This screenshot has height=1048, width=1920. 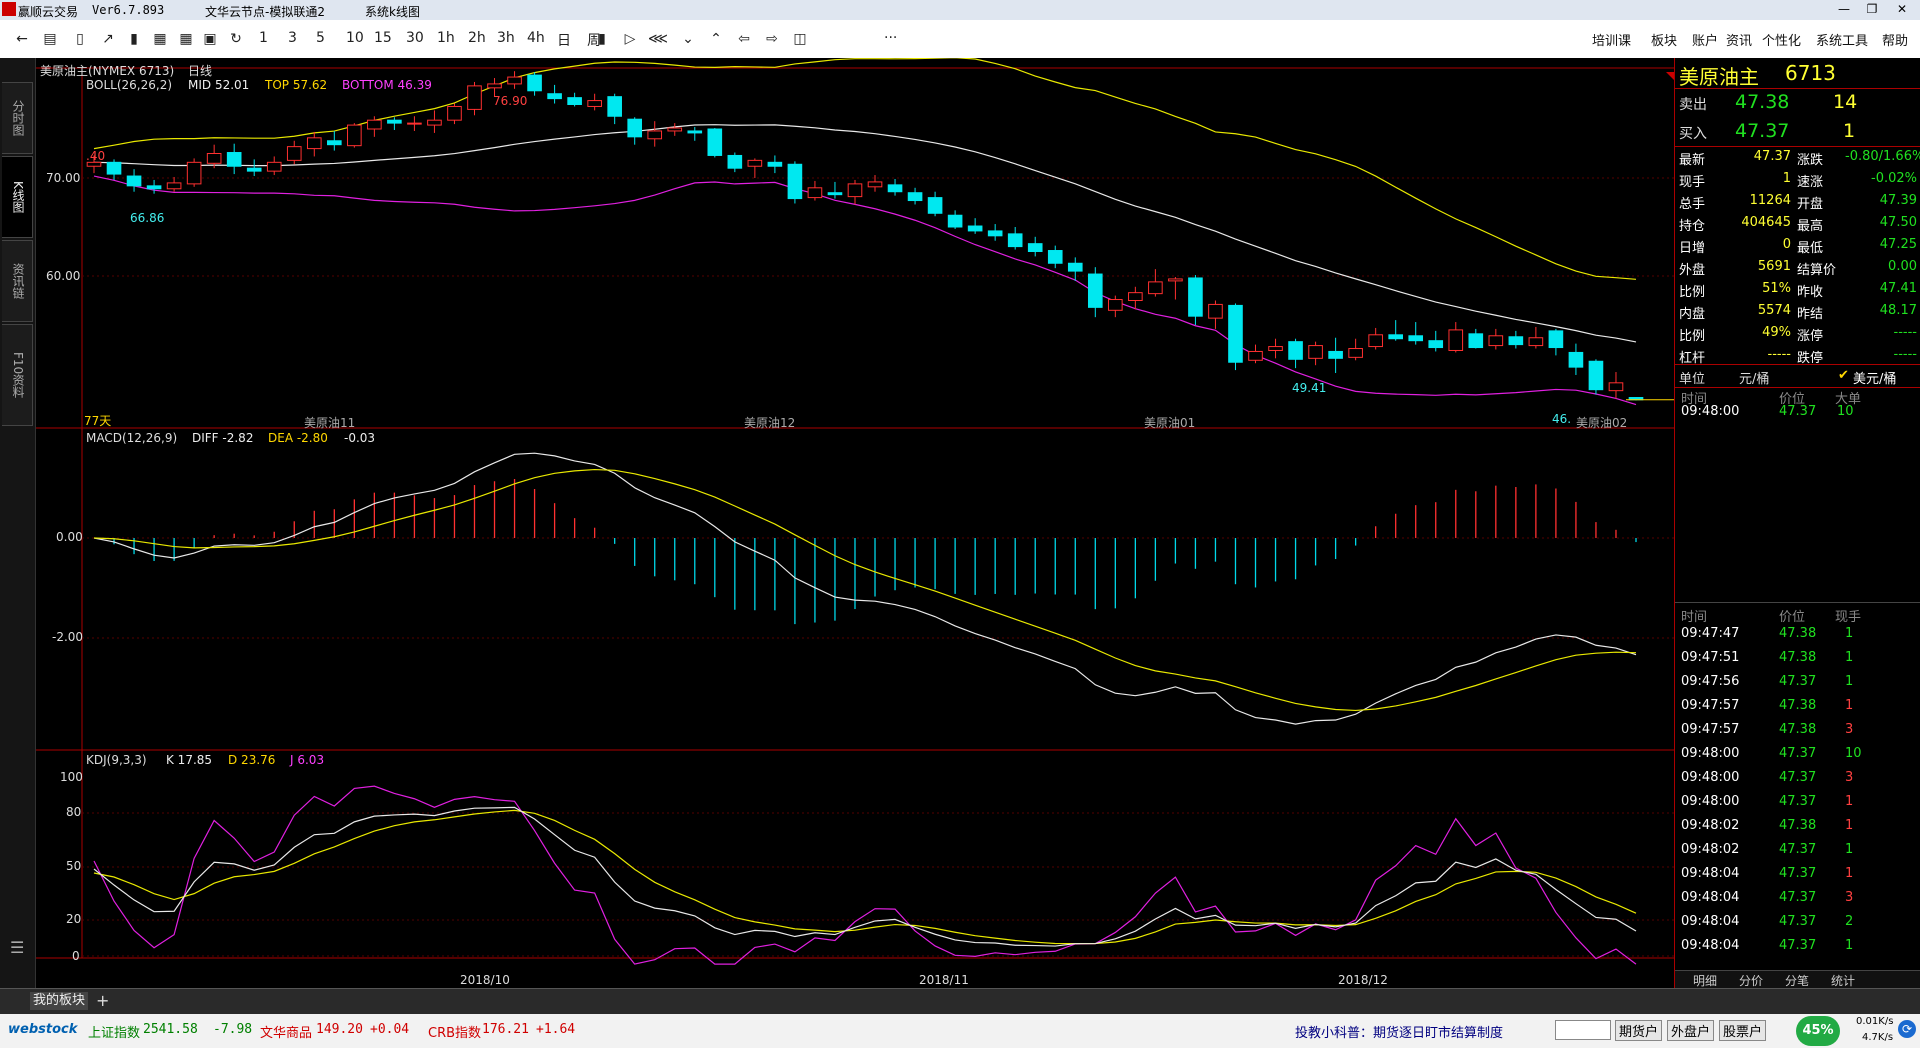 I want to click on layout-icon: ◫, so click(x=800, y=39).